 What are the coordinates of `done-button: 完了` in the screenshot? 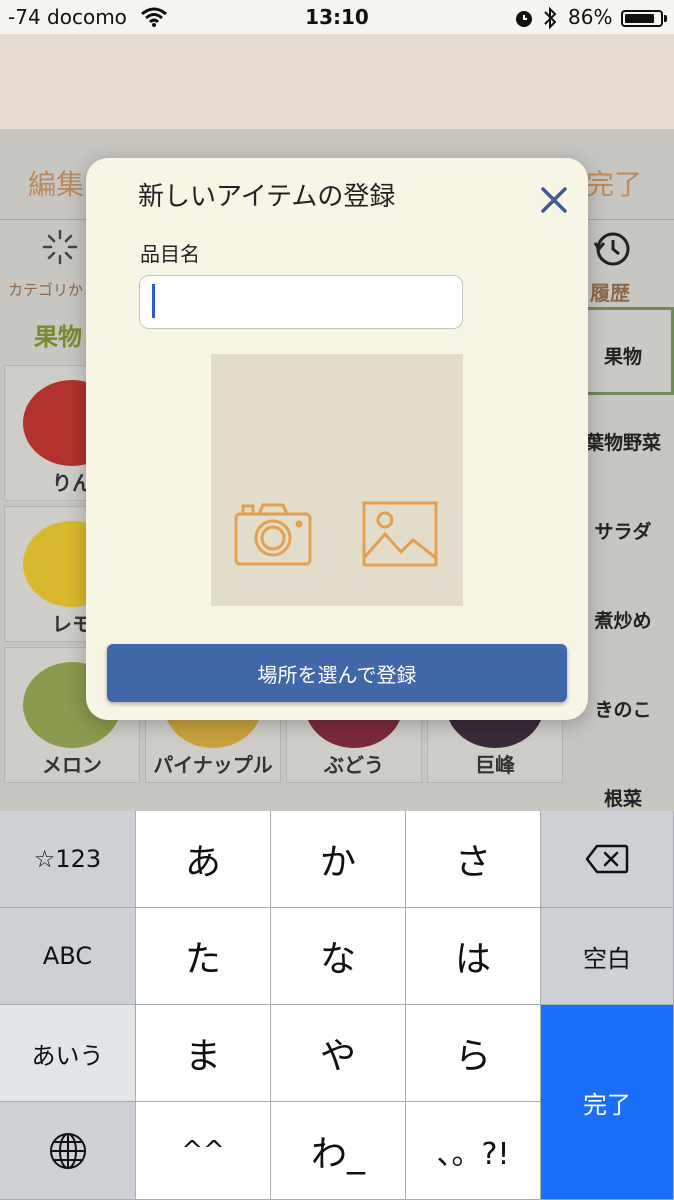 It's located at (614, 184).